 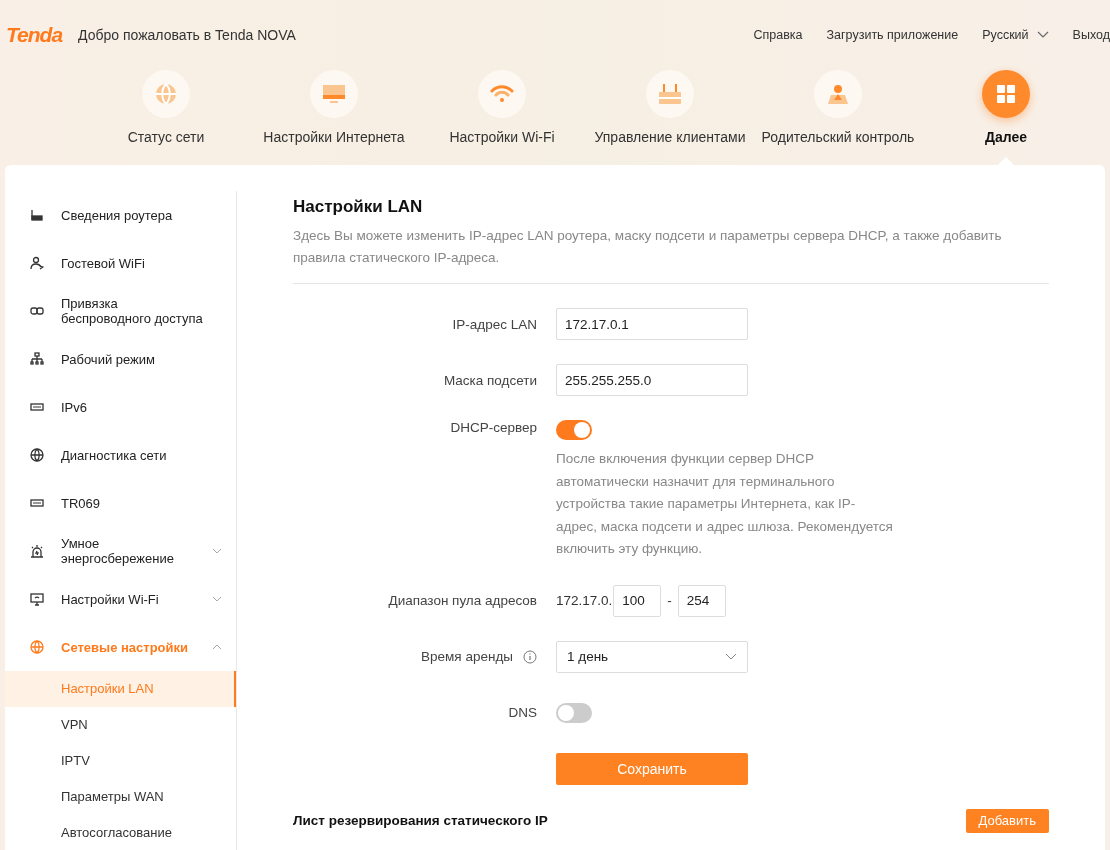 What do you see at coordinates (120, 455) in the screenshot?
I see `sidebar-item: Диагностика сети` at bounding box center [120, 455].